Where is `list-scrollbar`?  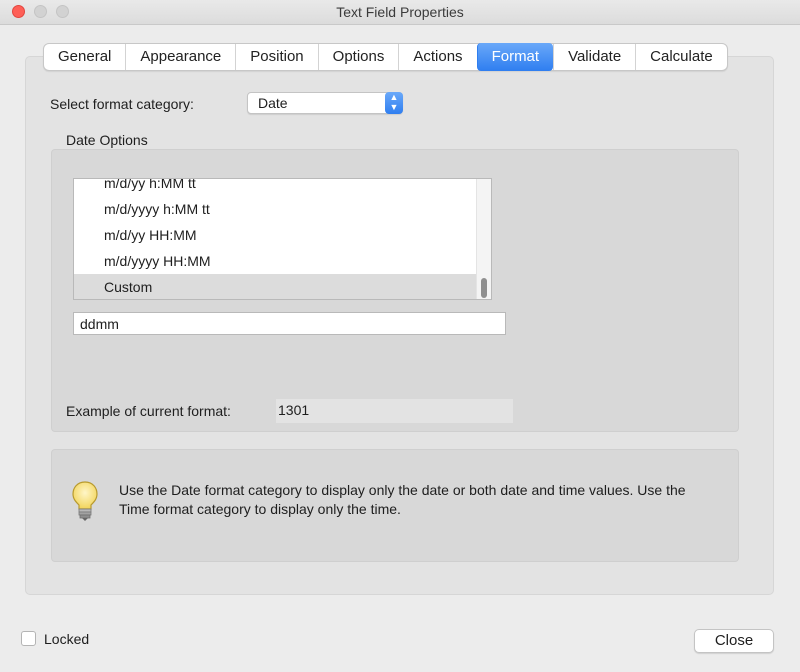
list-scrollbar is located at coordinates (483, 239).